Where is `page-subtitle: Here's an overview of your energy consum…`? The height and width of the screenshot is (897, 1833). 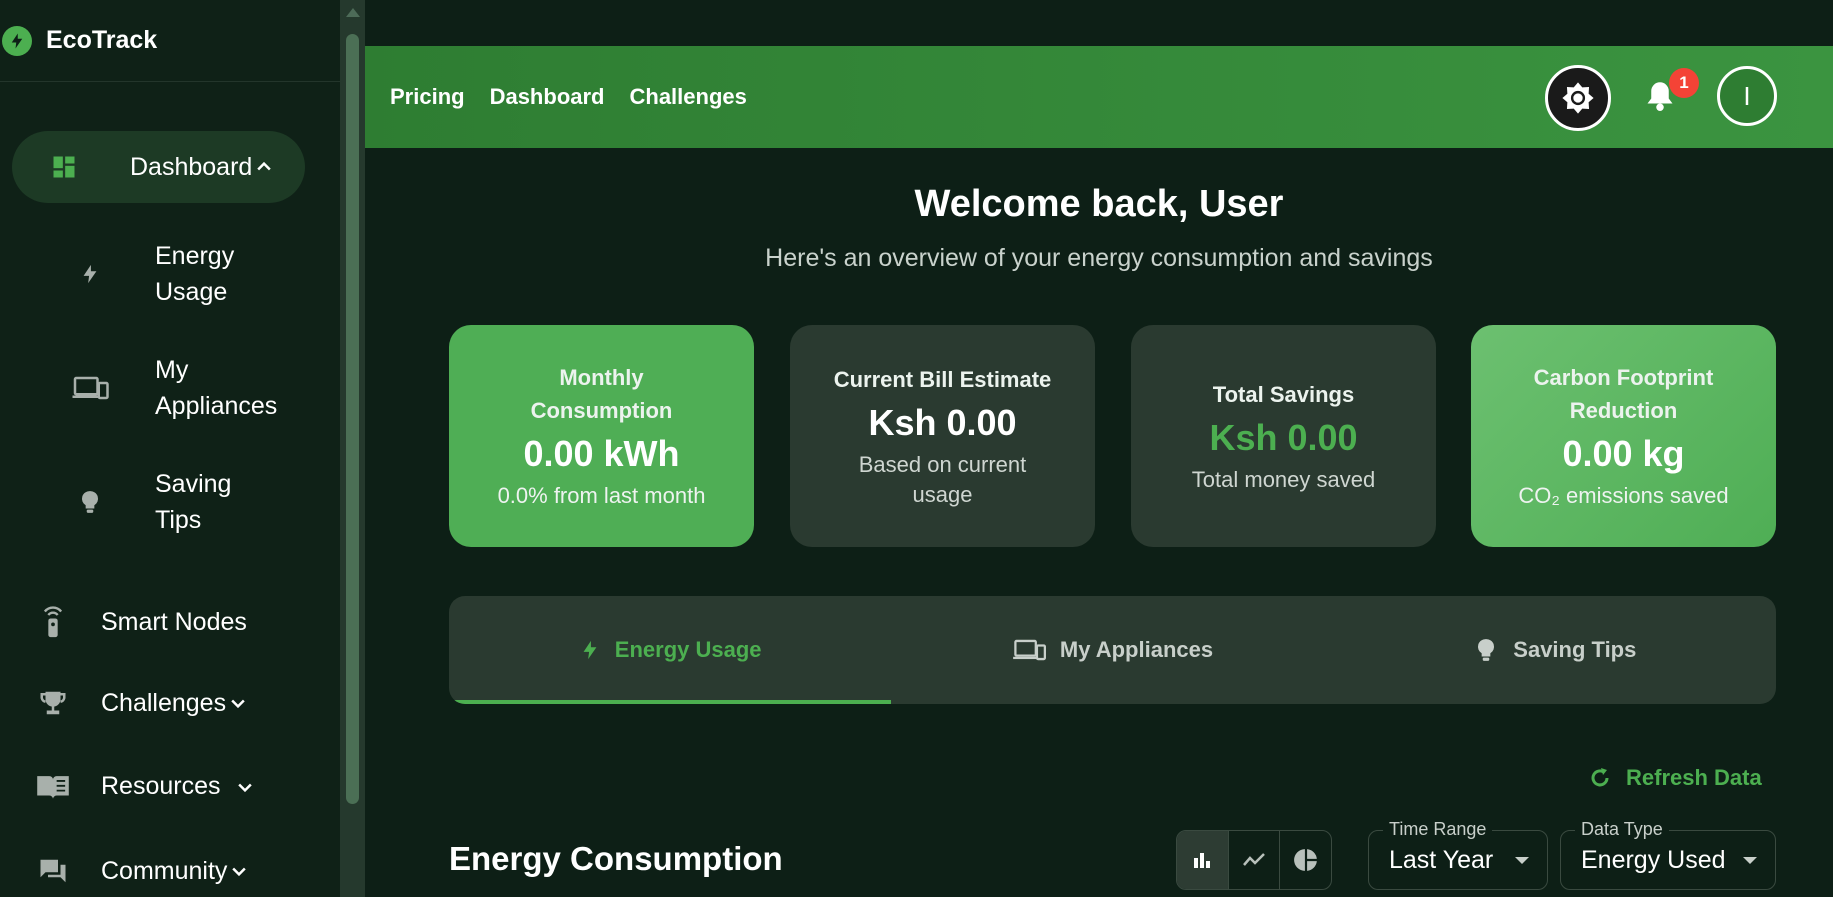 page-subtitle: Here's an overview of your energy consum… is located at coordinates (1099, 258).